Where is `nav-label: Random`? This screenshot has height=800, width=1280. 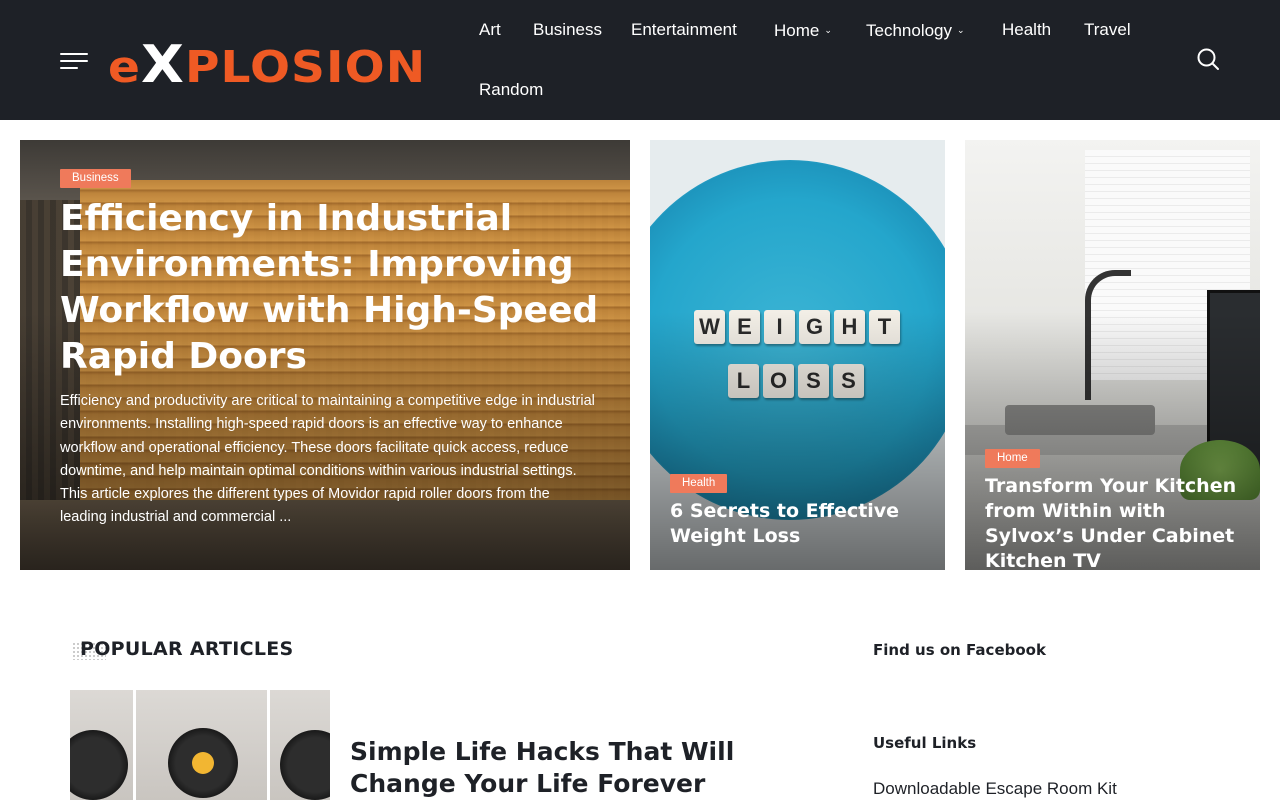 nav-label: Random is located at coordinates (511, 89).